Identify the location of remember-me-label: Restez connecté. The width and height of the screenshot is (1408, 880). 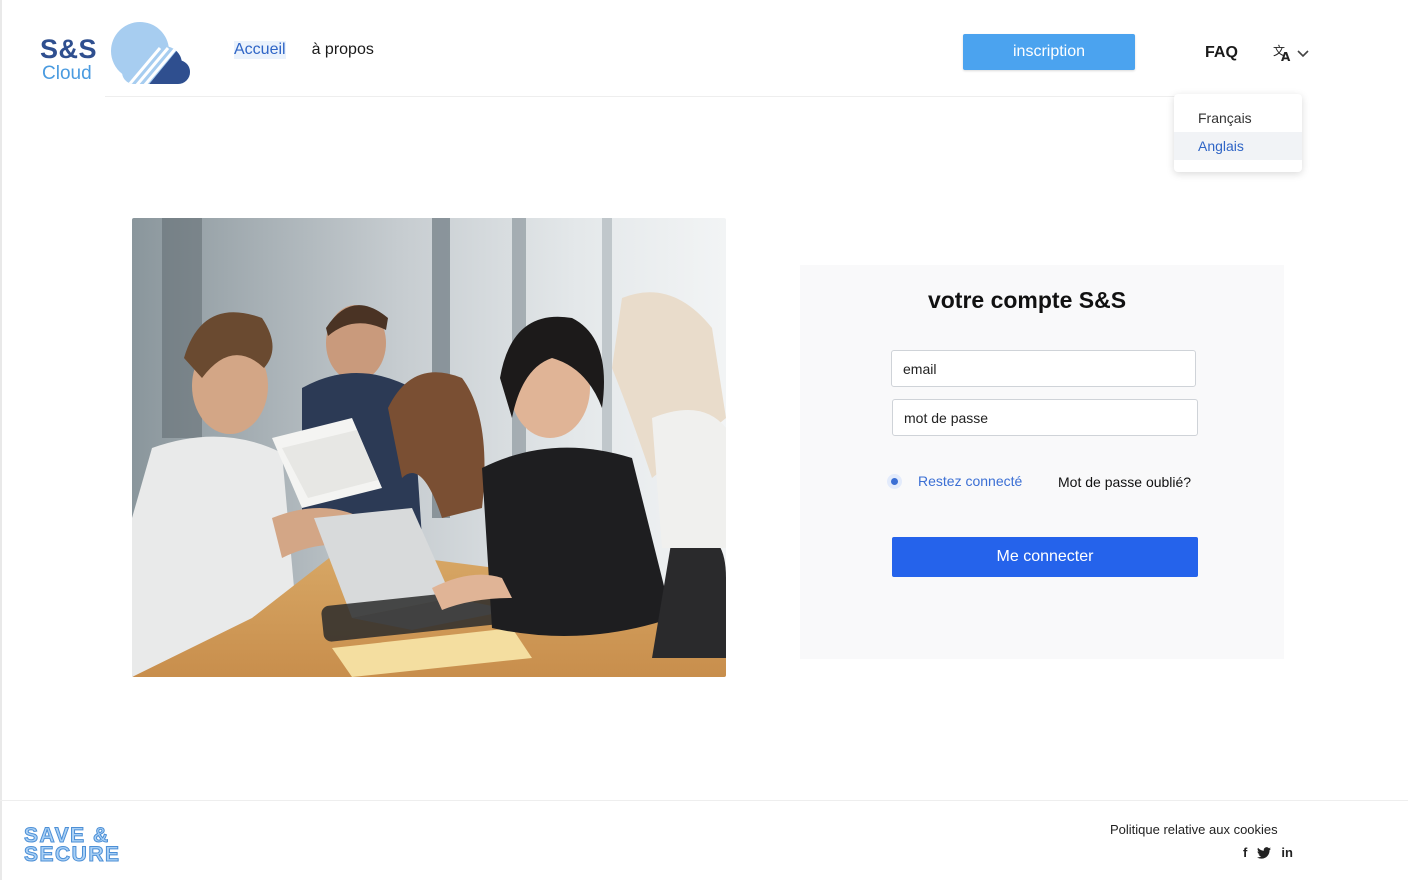
(970, 481).